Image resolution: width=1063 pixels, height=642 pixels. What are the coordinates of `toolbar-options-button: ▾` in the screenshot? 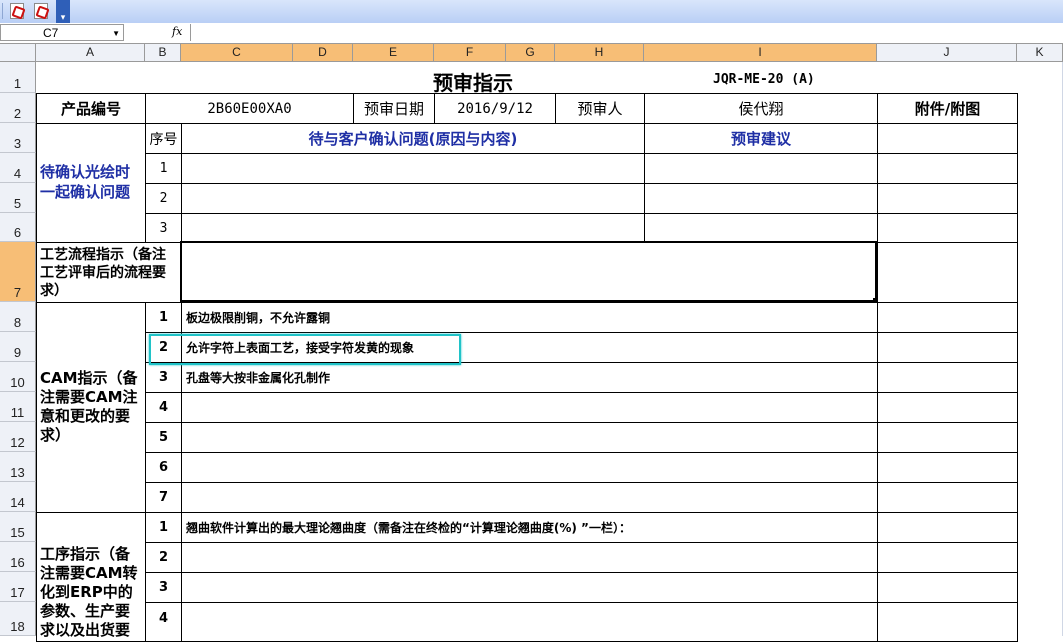 It's located at (63, 11).